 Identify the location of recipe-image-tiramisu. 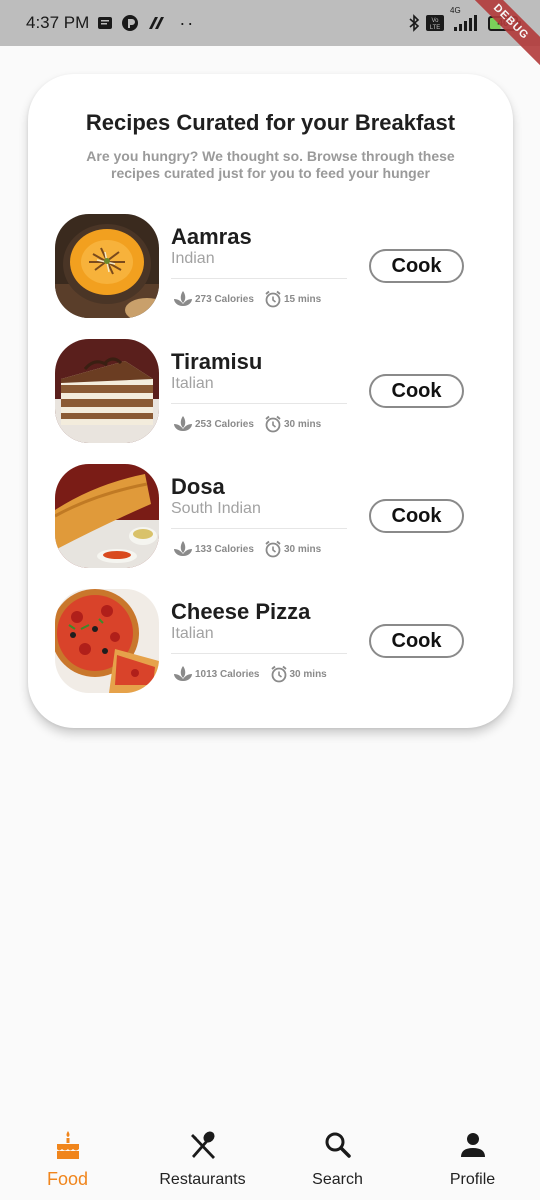
(107, 391).